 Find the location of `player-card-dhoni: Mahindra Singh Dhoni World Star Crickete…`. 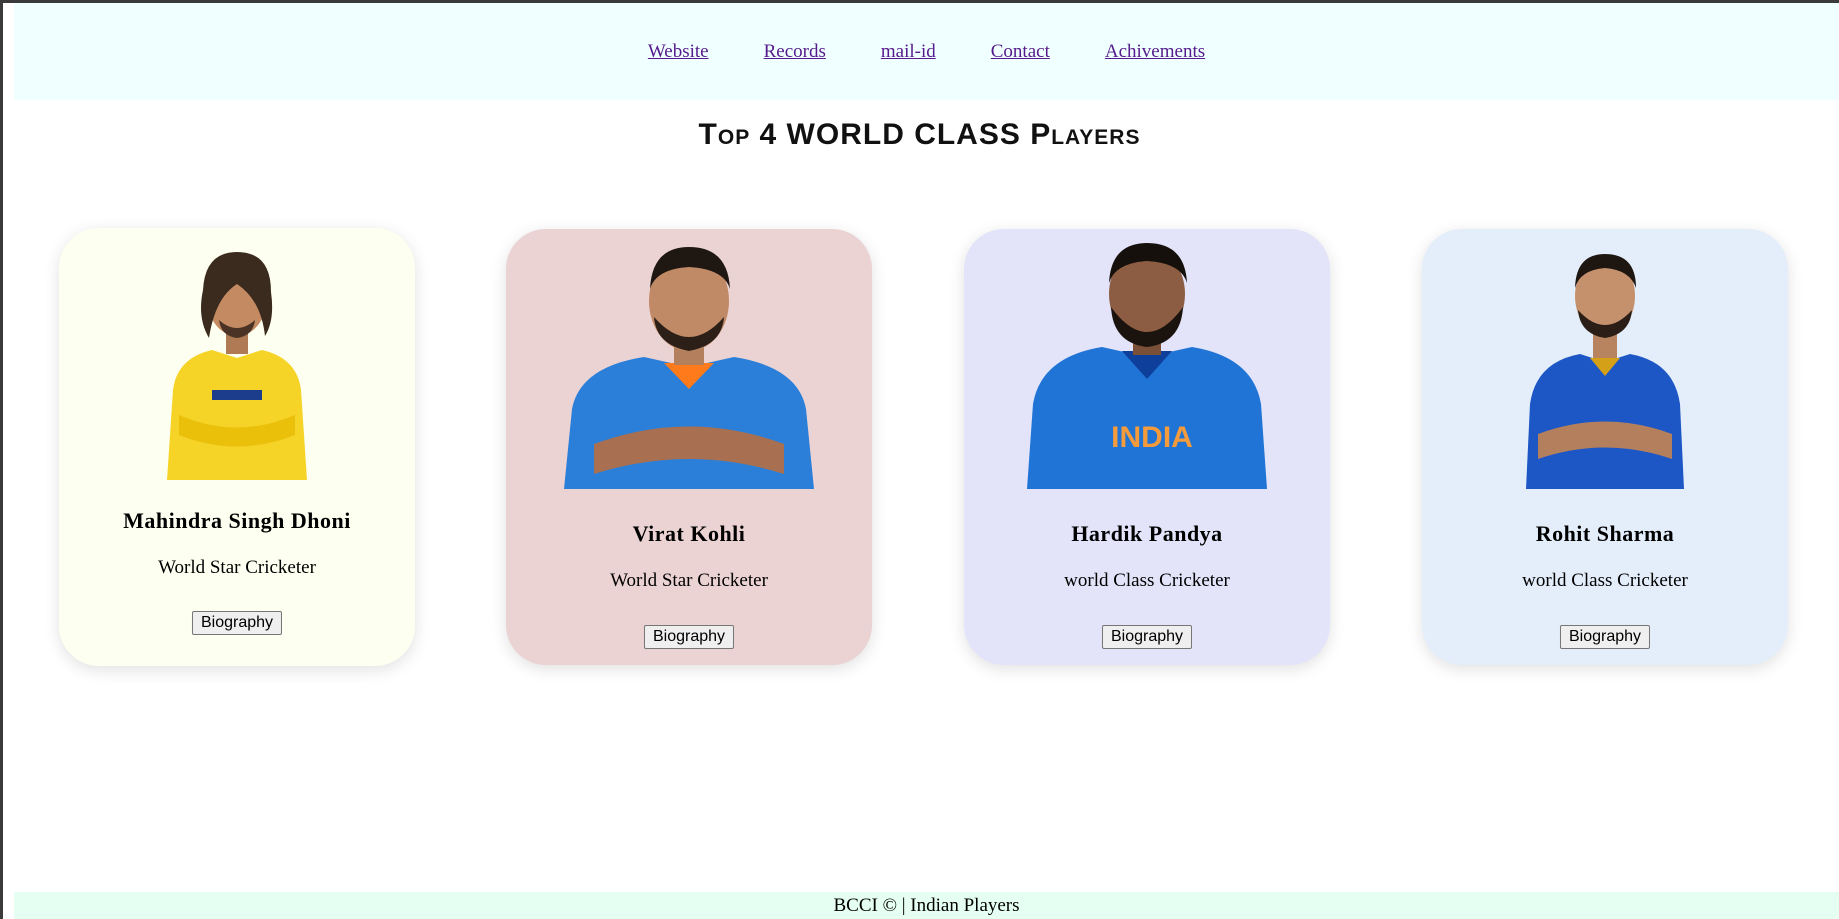

player-card-dhoni: Mahindra Singh Dhoni World Star Crickete… is located at coordinates (237, 447).